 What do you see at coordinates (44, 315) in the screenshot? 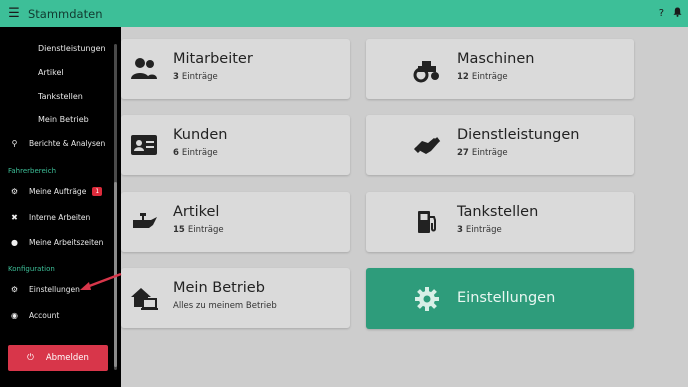
I see `sidebar-item-label: Account` at bounding box center [44, 315].